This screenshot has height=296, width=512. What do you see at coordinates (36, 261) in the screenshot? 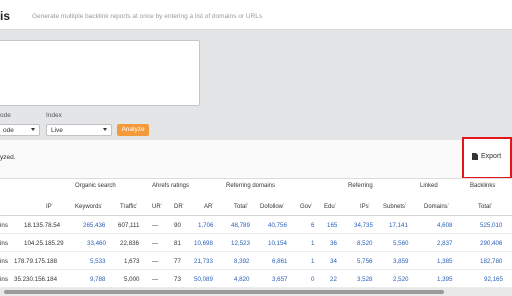
I see `row-ip: 178.79.175.188` at bounding box center [36, 261].